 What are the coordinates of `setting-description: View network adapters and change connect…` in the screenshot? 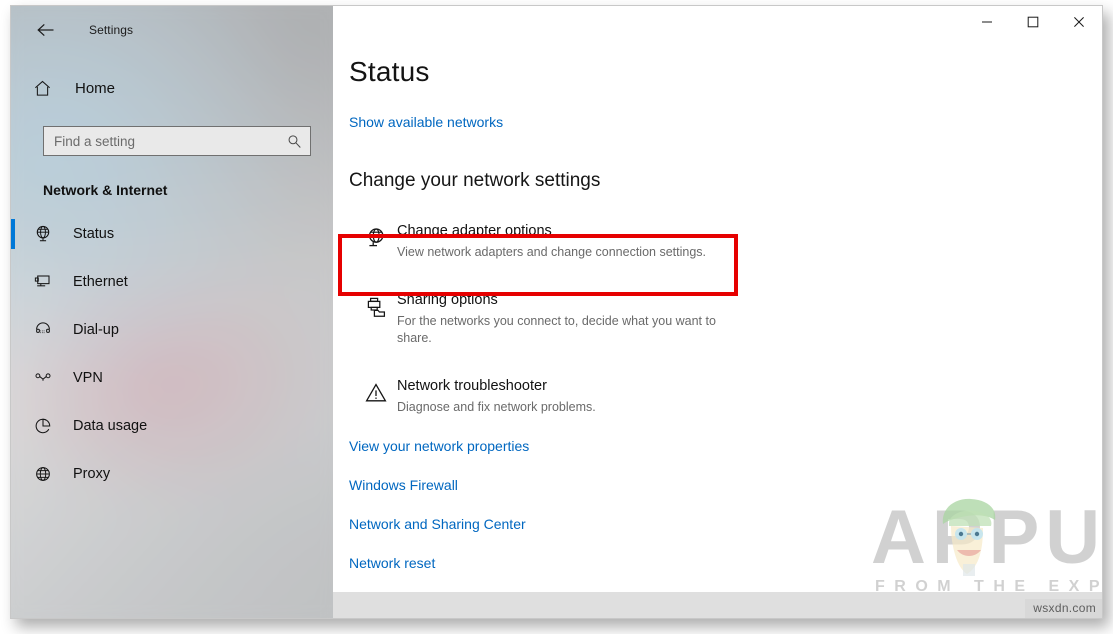 It's located at (551, 252).